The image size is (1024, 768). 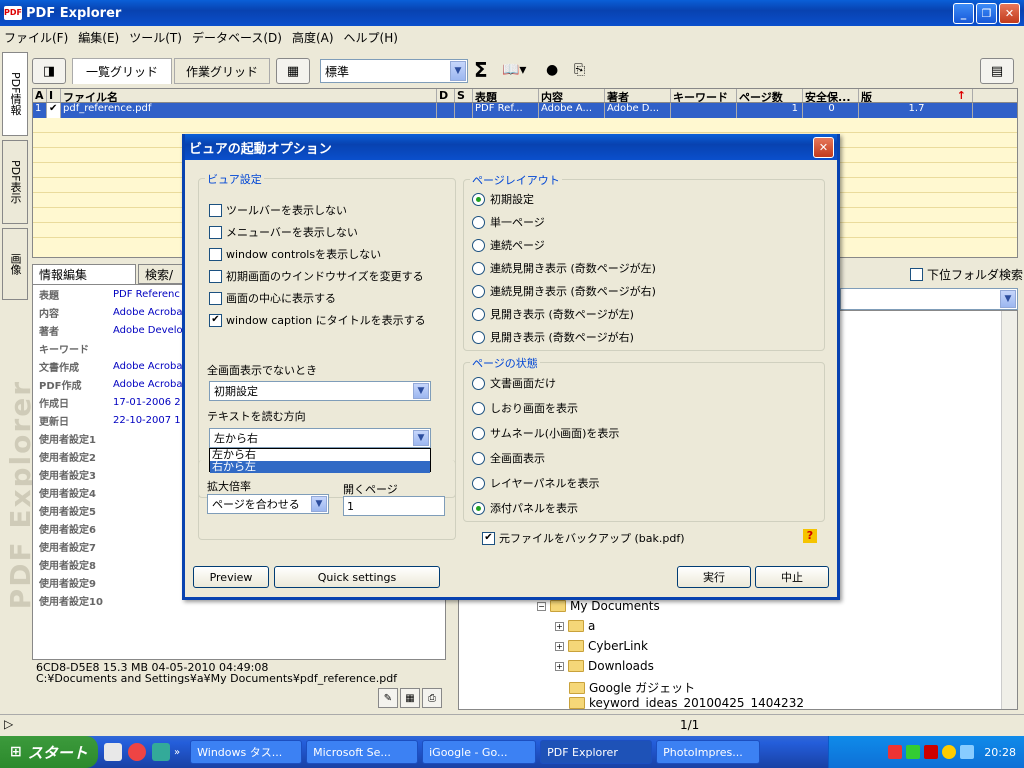 What do you see at coordinates (916, 95) in the screenshot?
I see `col-version: 版 ↑` at bounding box center [916, 95].